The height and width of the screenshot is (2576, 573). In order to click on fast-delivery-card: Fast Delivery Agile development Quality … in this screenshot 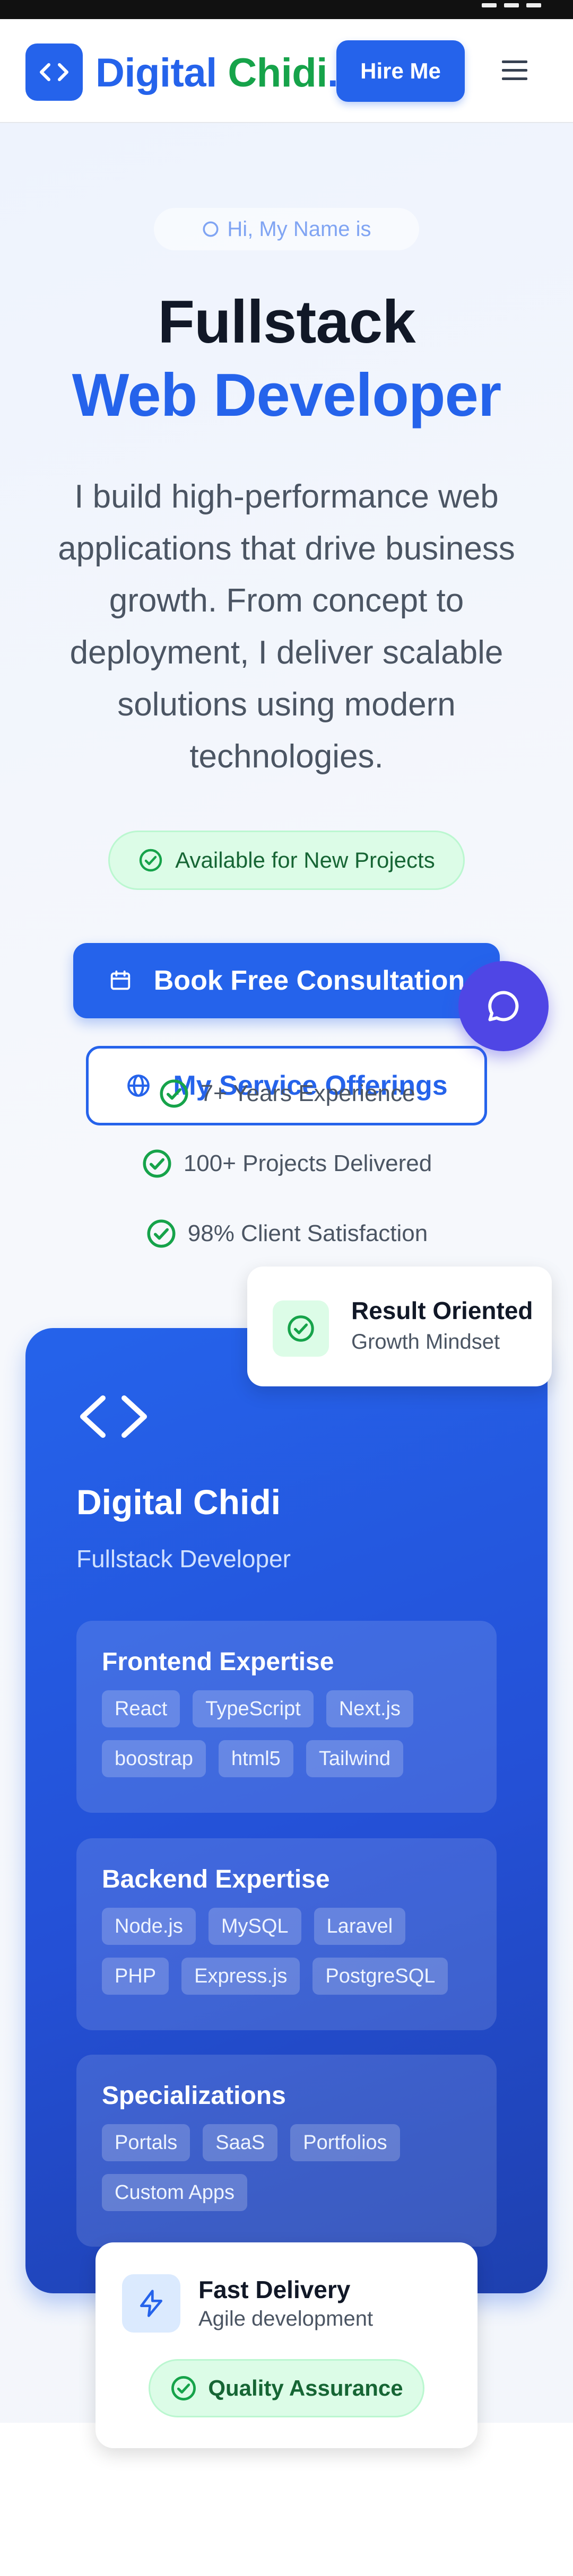, I will do `click(287, 2345)`.